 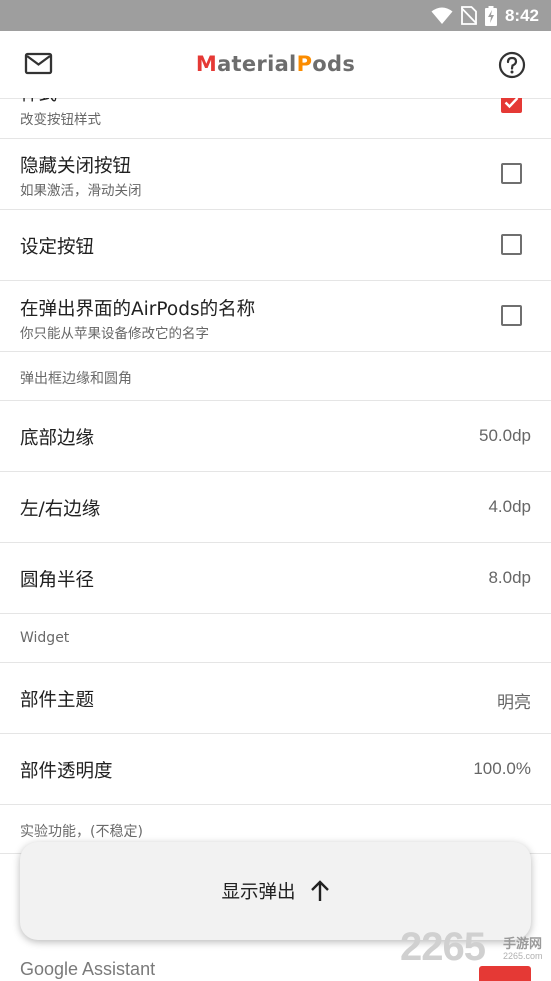 I want to click on setting-title: 在弹出界面的AirPods的名称, so click(x=138, y=309).